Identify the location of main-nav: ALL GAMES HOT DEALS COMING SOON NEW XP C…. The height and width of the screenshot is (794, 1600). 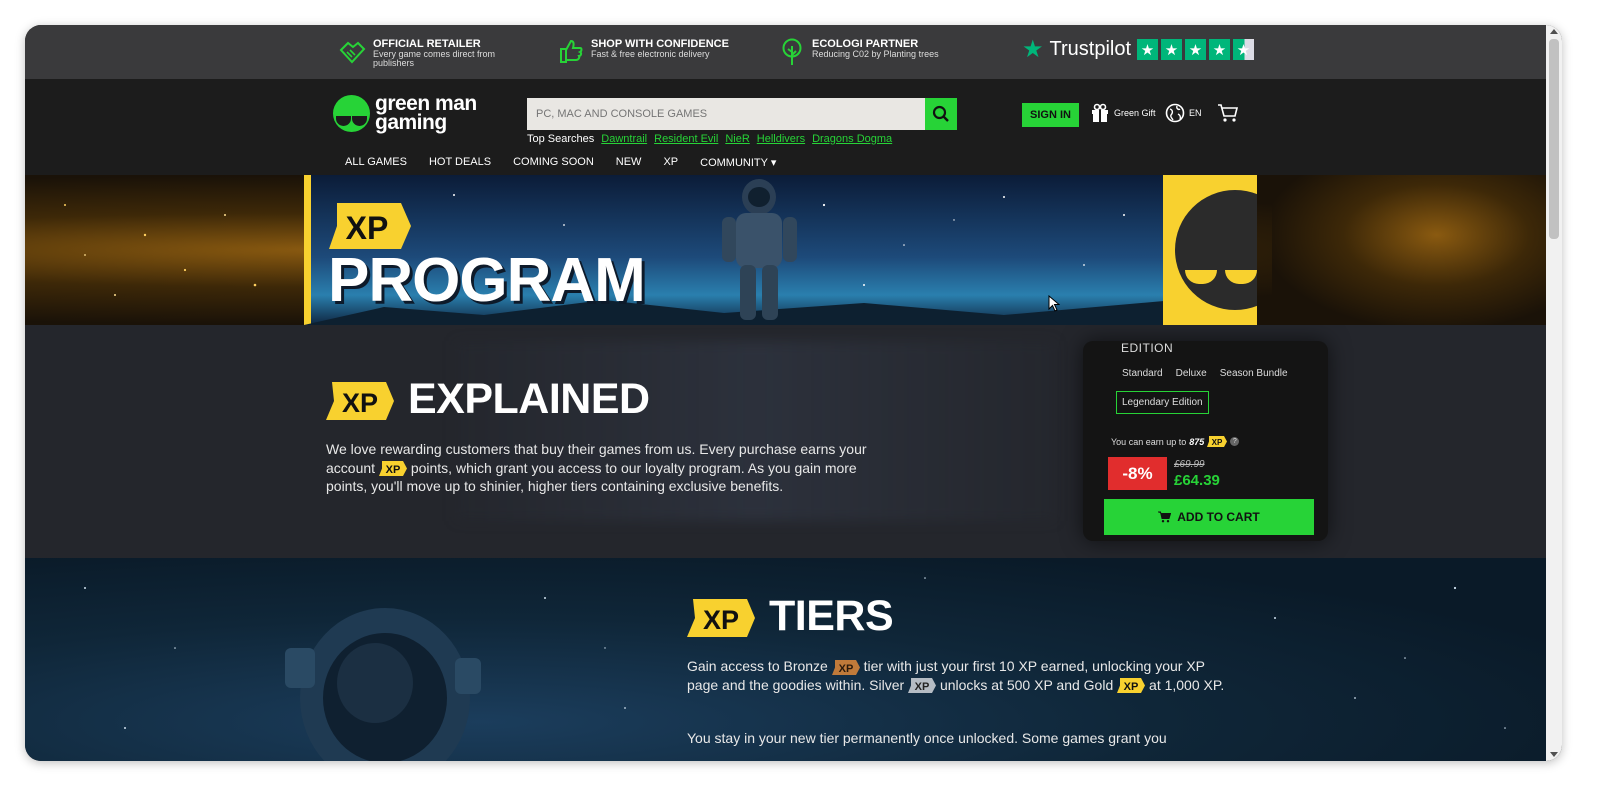
(560, 162).